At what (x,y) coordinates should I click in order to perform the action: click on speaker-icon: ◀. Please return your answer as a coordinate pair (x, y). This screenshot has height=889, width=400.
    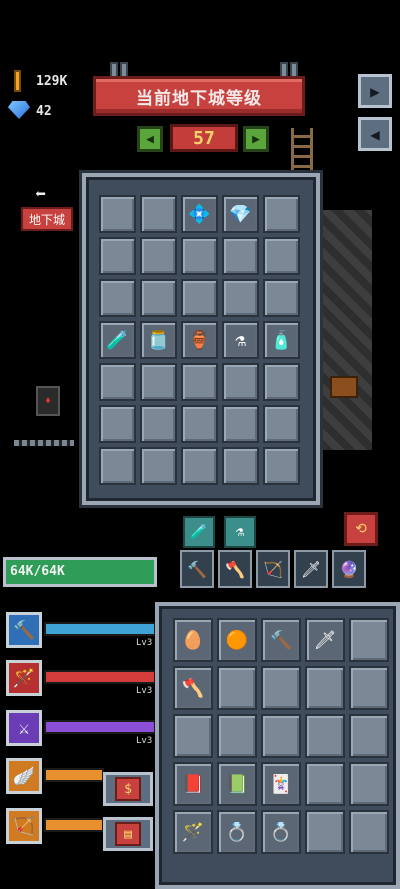
    Looking at the image, I should click on (375, 134).